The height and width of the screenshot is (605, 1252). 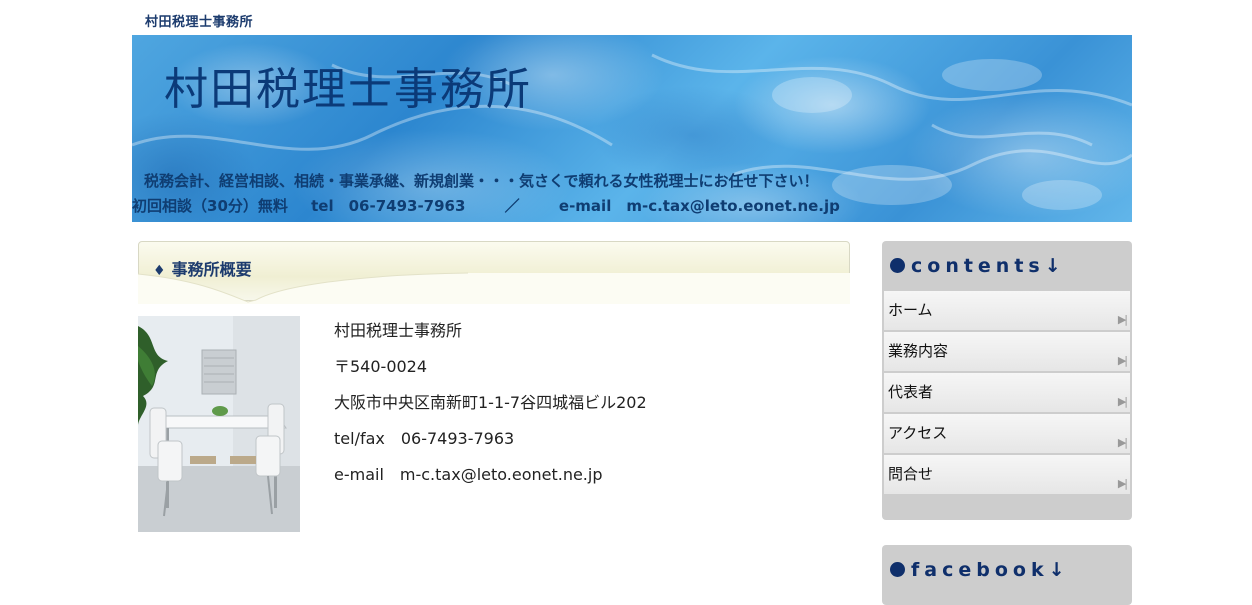 I want to click on section-title: ♦ 事務所概要, so click(x=202, y=268).